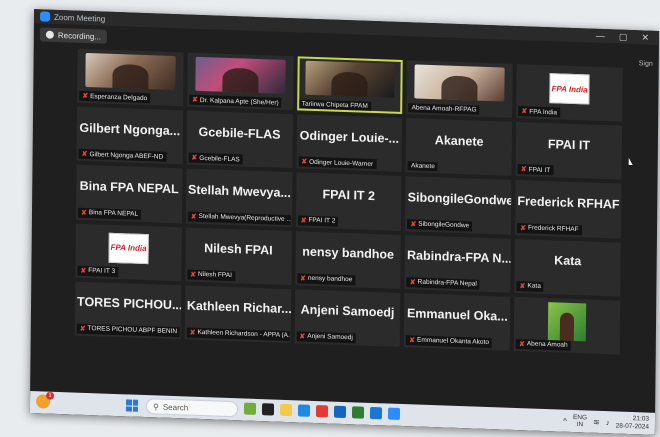 This screenshot has width=660, height=437. I want to click on participant-tile: Gilbert Ngonga... ✘ Gilbert Ngonga ABEF-ND, so click(129, 135).